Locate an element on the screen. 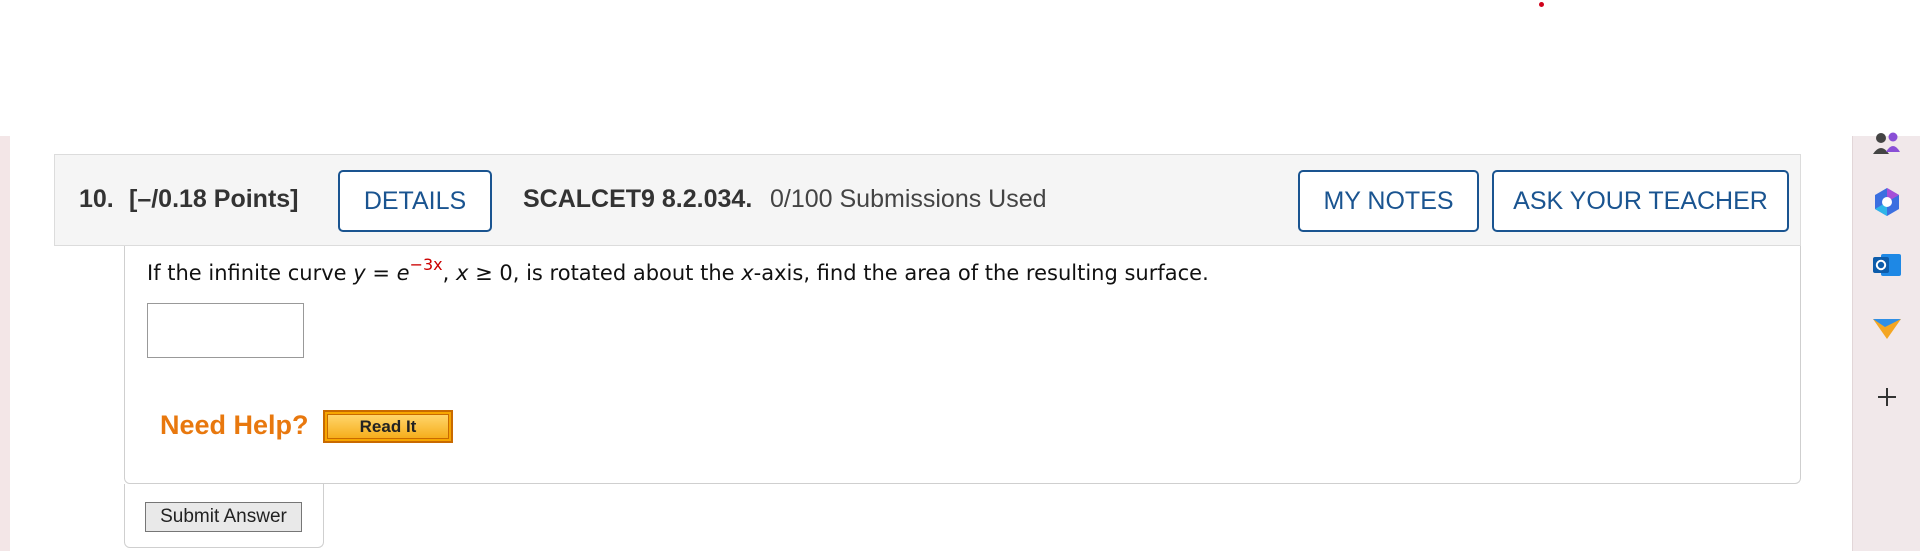 This screenshot has height=551, width=1920. answer-input is located at coordinates (225, 330).